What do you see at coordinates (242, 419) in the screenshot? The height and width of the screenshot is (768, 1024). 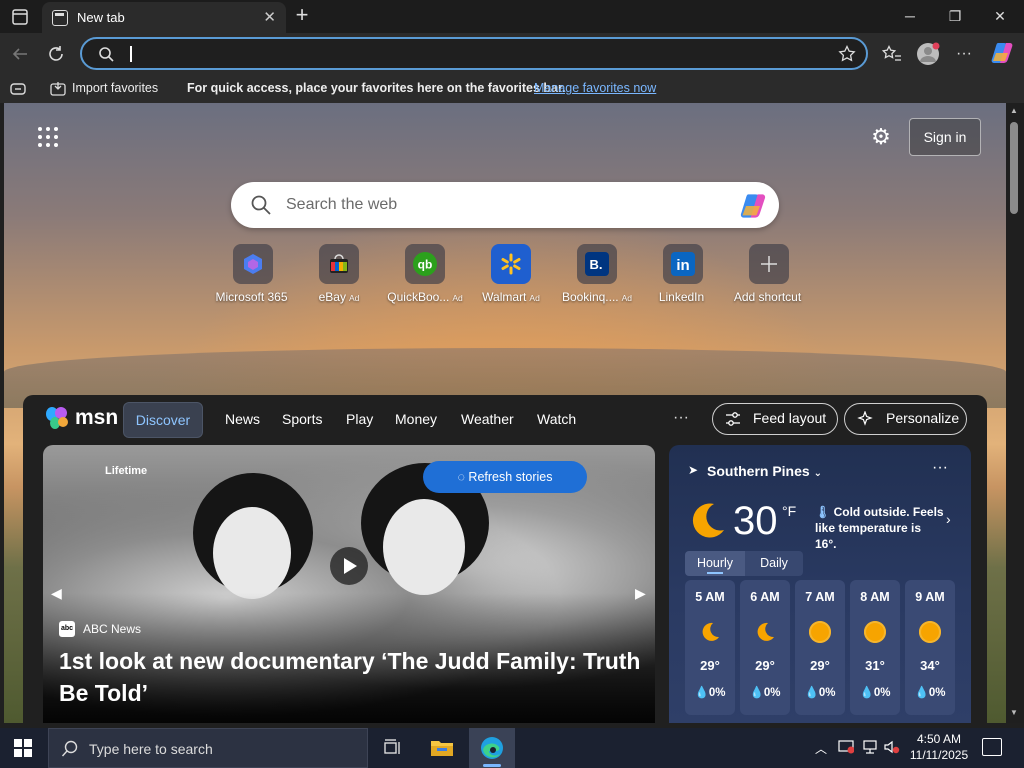 I see `tab-news: News` at bounding box center [242, 419].